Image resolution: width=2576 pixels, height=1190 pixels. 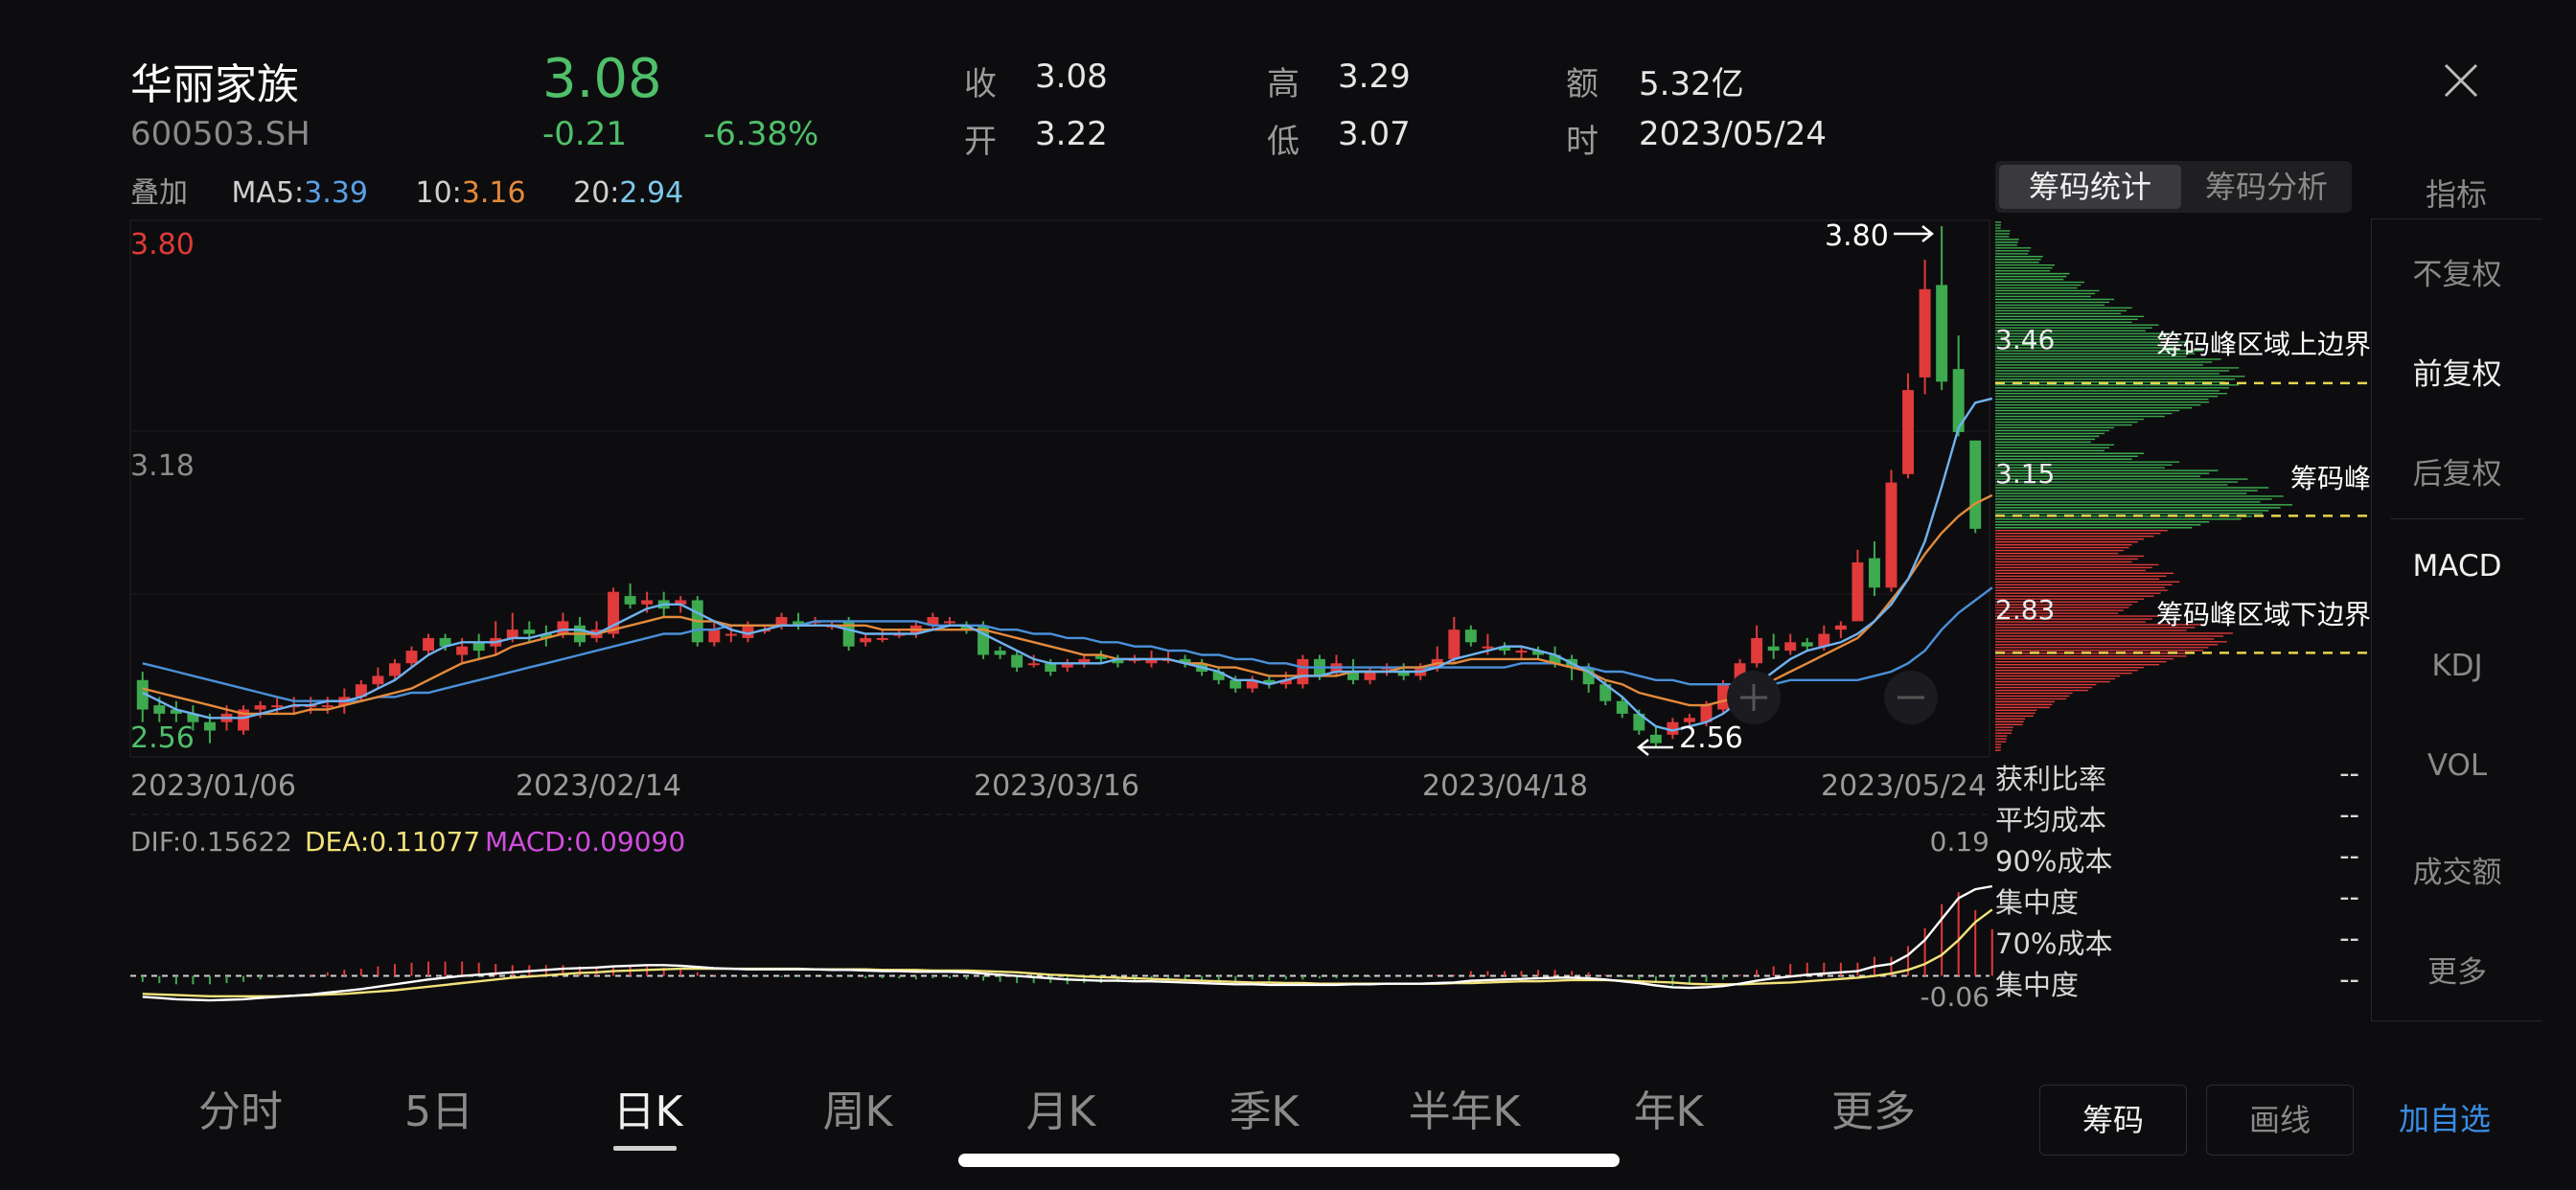 What do you see at coordinates (2054, 944) in the screenshot?
I see `stat-label: 70%成本` at bounding box center [2054, 944].